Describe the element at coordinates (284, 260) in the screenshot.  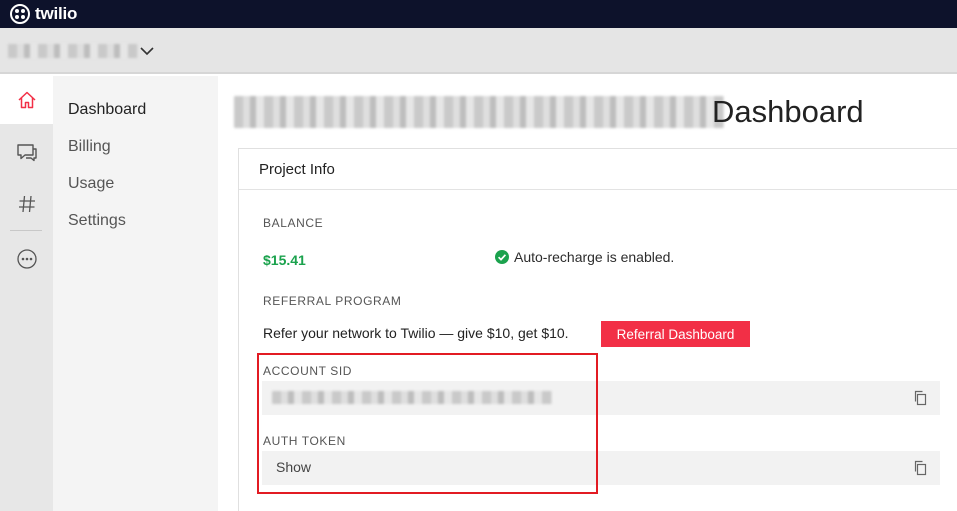
I see `balance-value: $15.41` at that location.